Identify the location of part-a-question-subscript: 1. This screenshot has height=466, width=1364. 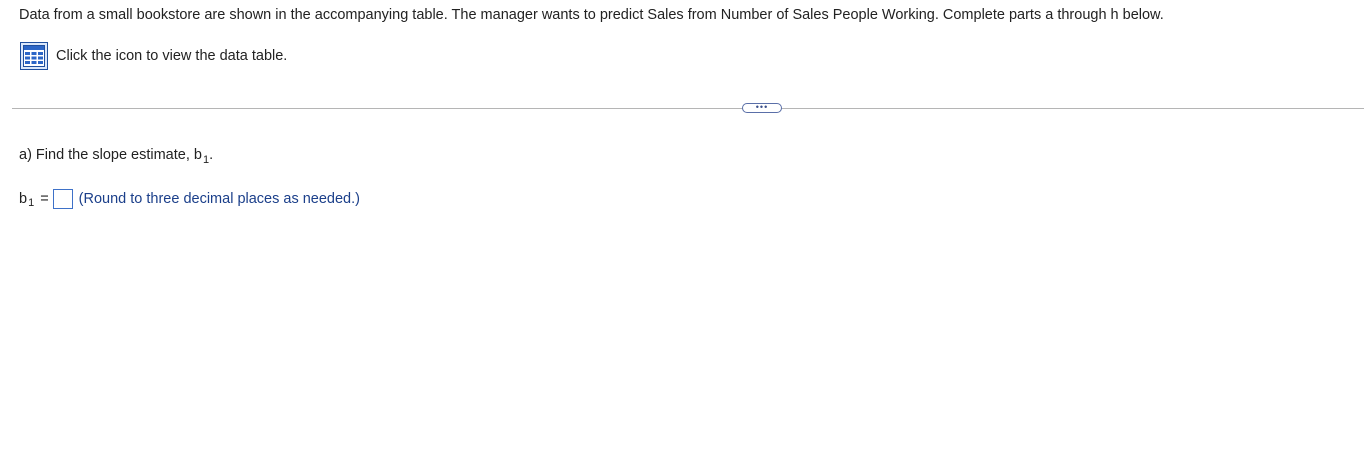
(206, 160).